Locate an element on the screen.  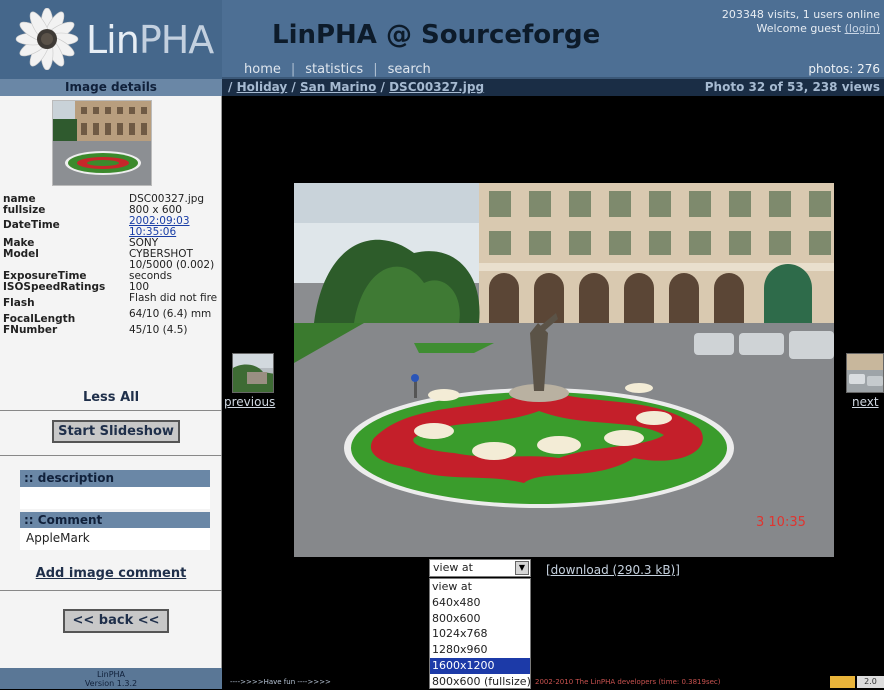
previous-link: previous is located at coordinates (249, 402).